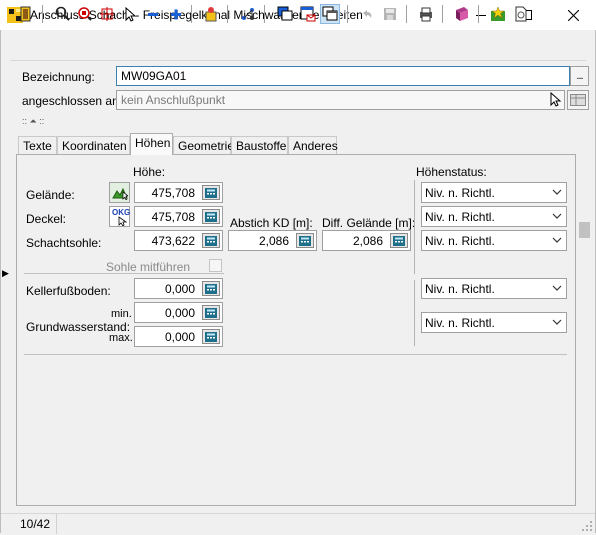  I want to click on bezeichnung-label: Bezeichnung:, so click(58, 77).